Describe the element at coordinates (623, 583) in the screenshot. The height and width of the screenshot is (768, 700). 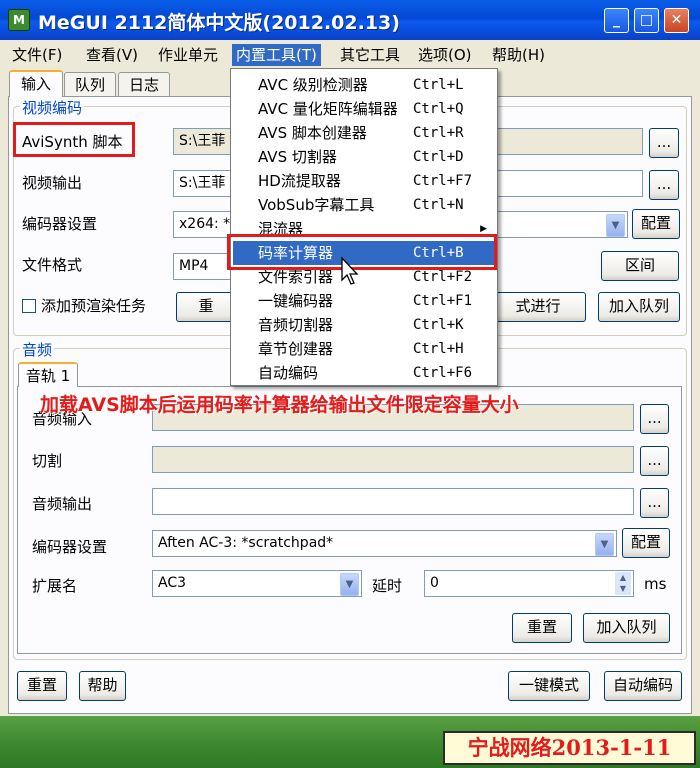
I see `spinner-arrows-icon: ▲ ▼` at that location.